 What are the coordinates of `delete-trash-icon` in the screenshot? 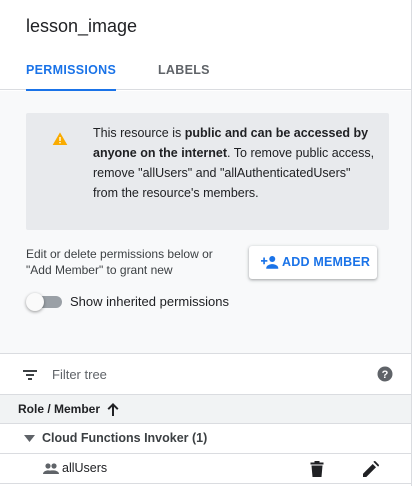 It's located at (317, 469).